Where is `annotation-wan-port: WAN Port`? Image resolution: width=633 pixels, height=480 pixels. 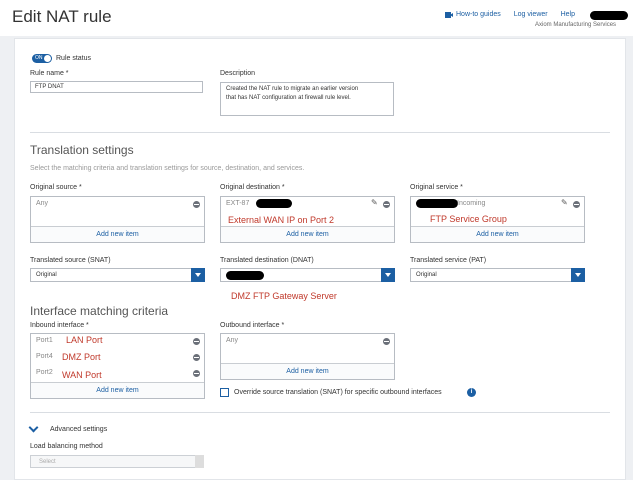 annotation-wan-port: WAN Port is located at coordinates (82, 375).